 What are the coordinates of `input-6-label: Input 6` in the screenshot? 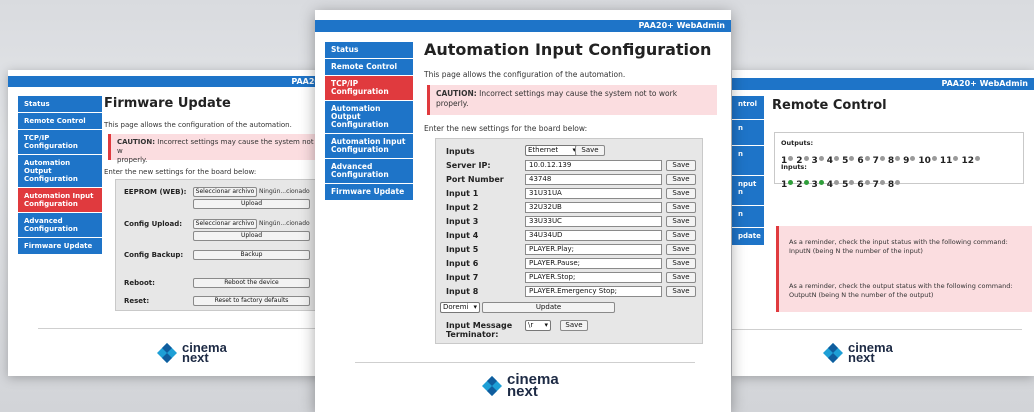 It's located at (462, 263).